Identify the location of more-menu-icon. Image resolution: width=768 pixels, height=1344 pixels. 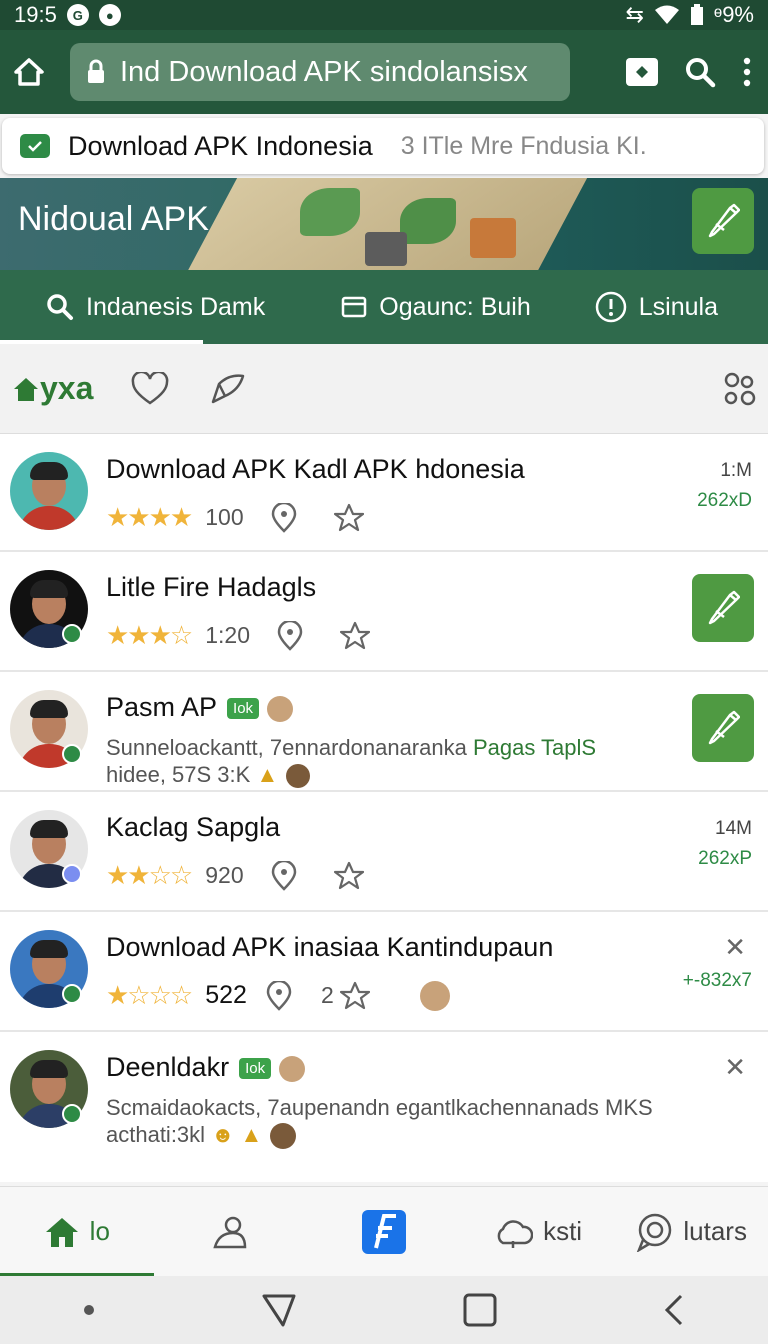
(747, 72).